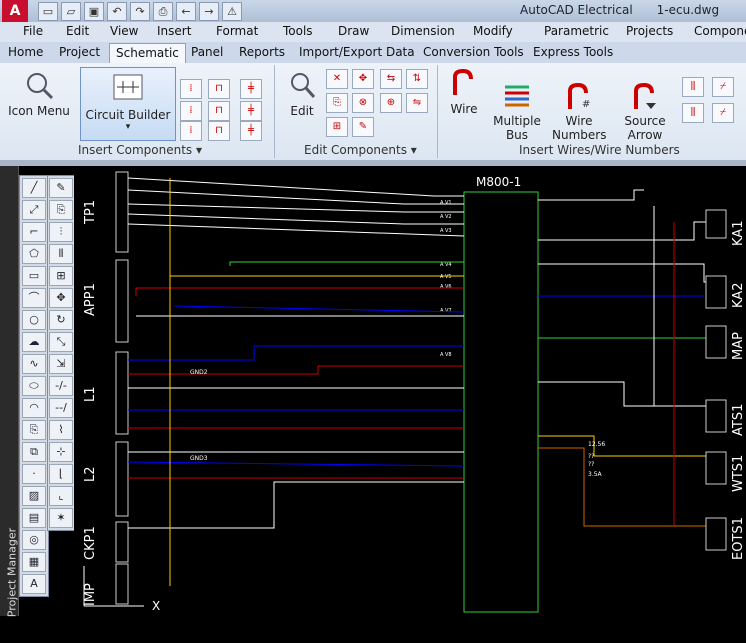  Describe the element at coordinates (720, 31) in the screenshot. I see `menu-components: Compone` at that location.